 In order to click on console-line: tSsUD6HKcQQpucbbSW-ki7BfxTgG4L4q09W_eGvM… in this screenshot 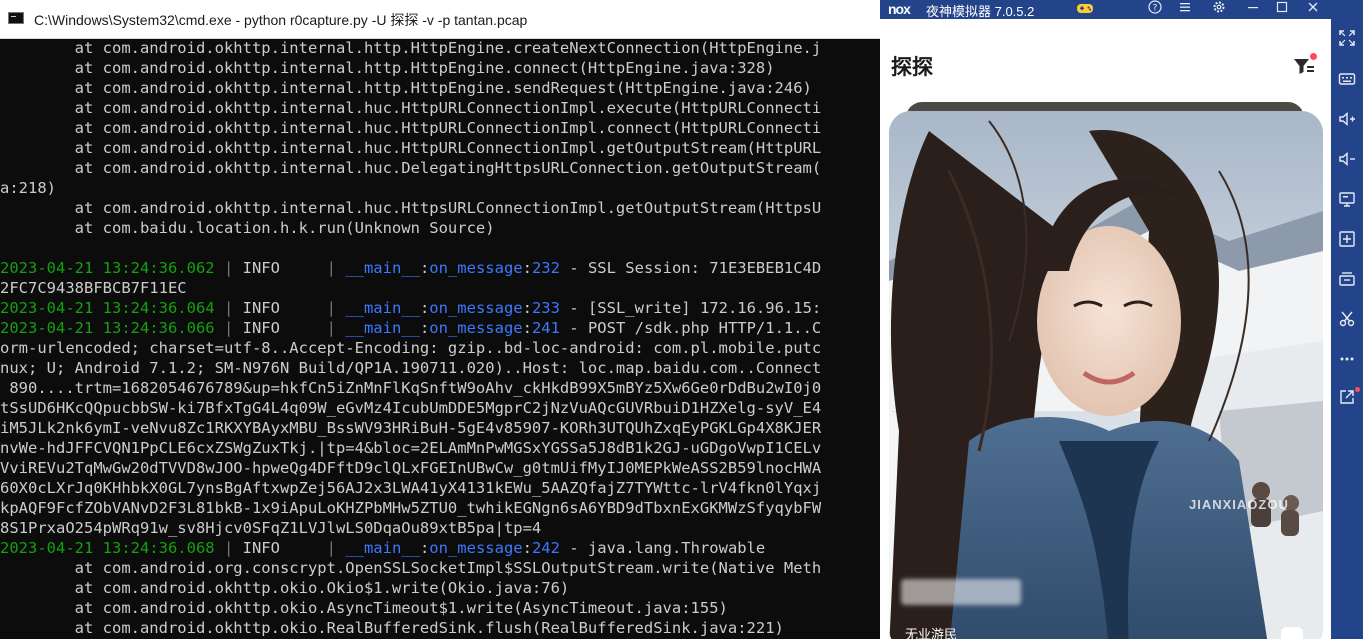, I will do `click(440, 408)`.